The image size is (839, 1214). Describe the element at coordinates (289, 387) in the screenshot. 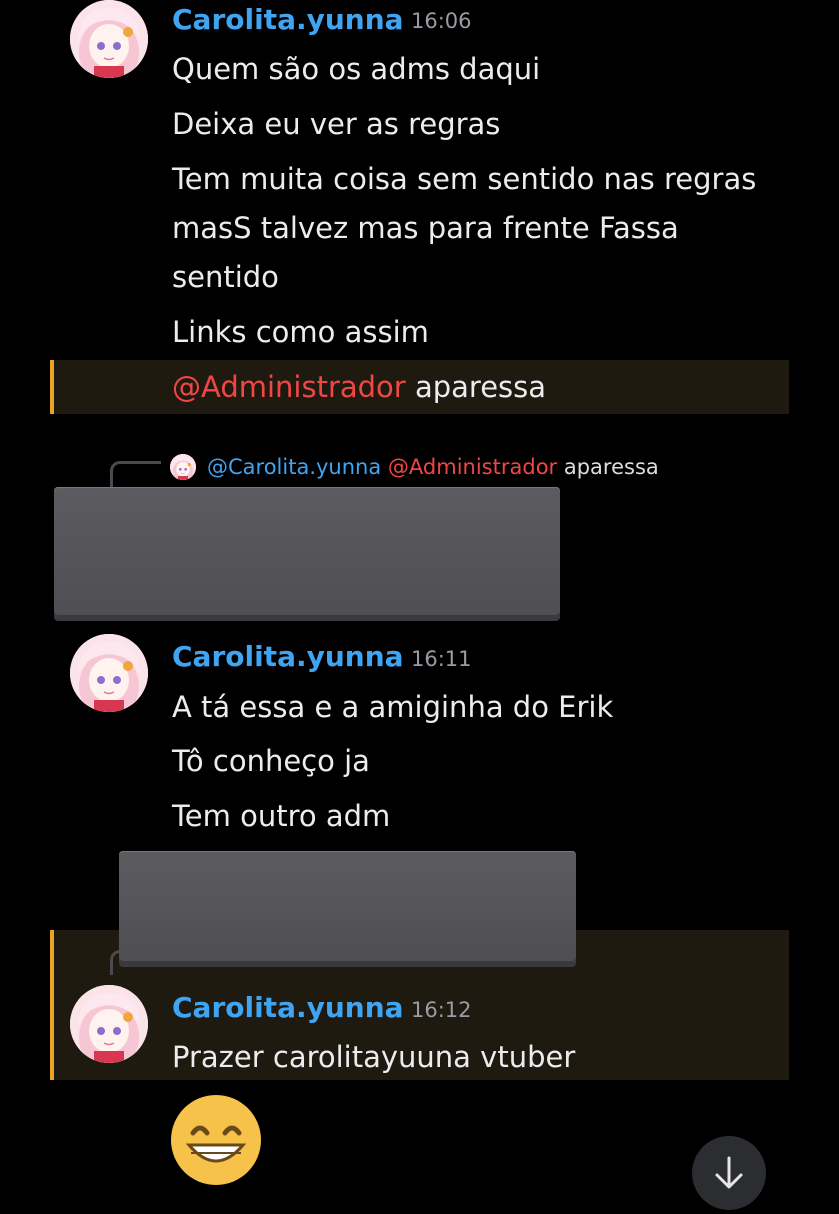

I see `role-mention: @Administrador` at that location.